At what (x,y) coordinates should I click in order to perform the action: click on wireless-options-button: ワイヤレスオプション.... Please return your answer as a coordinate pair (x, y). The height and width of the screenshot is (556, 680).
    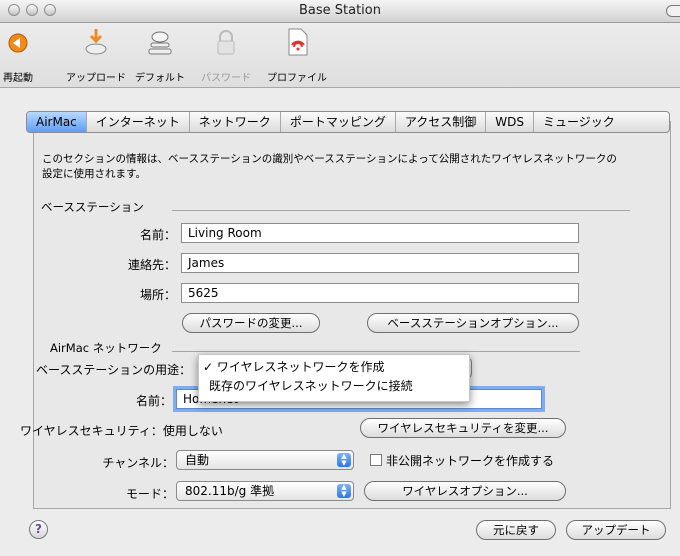
    Looking at the image, I should click on (465, 491).